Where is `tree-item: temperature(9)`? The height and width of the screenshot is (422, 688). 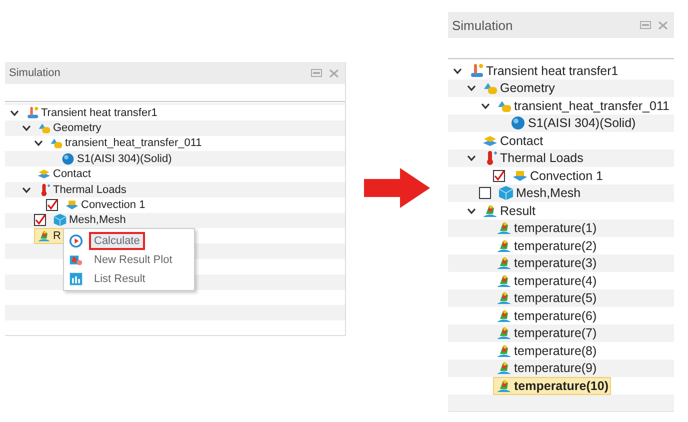
tree-item: temperature(9) is located at coordinates (546, 368).